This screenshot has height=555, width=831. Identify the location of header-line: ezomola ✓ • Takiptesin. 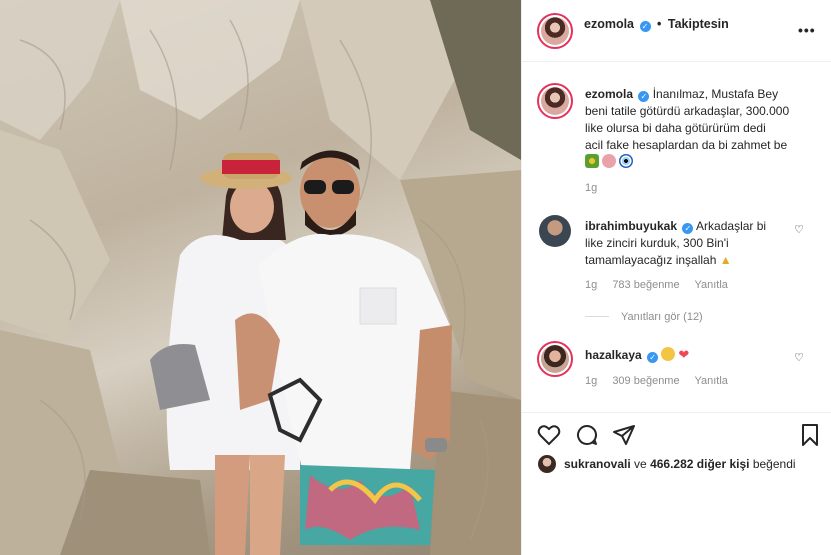
(656, 24).